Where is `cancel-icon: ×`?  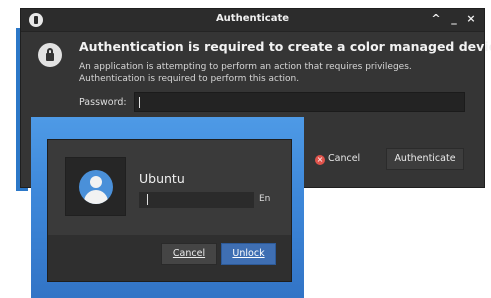
cancel-icon: × is located at coordinates (320, 160).